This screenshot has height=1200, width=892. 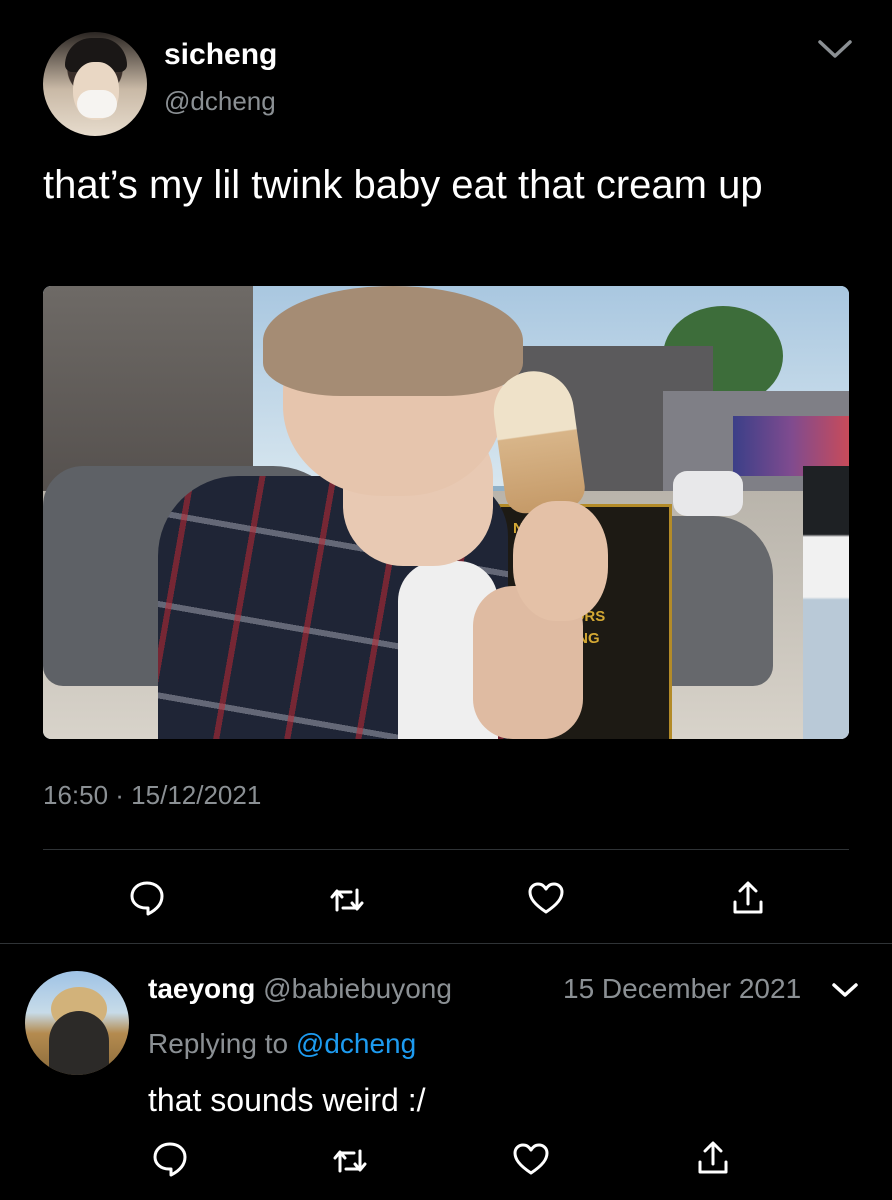 I want to click on tweet-timestamp: 16:50 · 15/12/2021, so click(x=152, y=795).